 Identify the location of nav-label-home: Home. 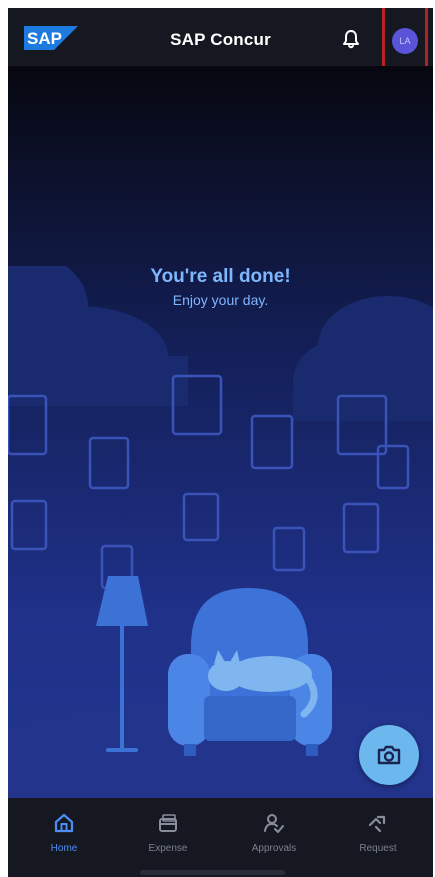
(64, 848).